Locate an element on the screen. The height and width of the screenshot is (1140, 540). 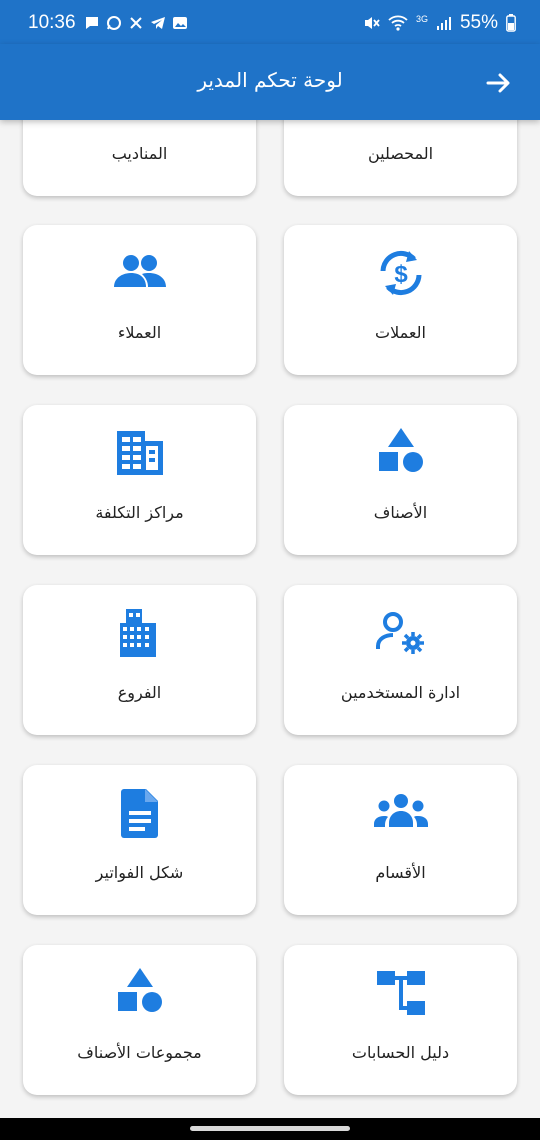
corporate-fare-icon is located at coordinates (139, 453).